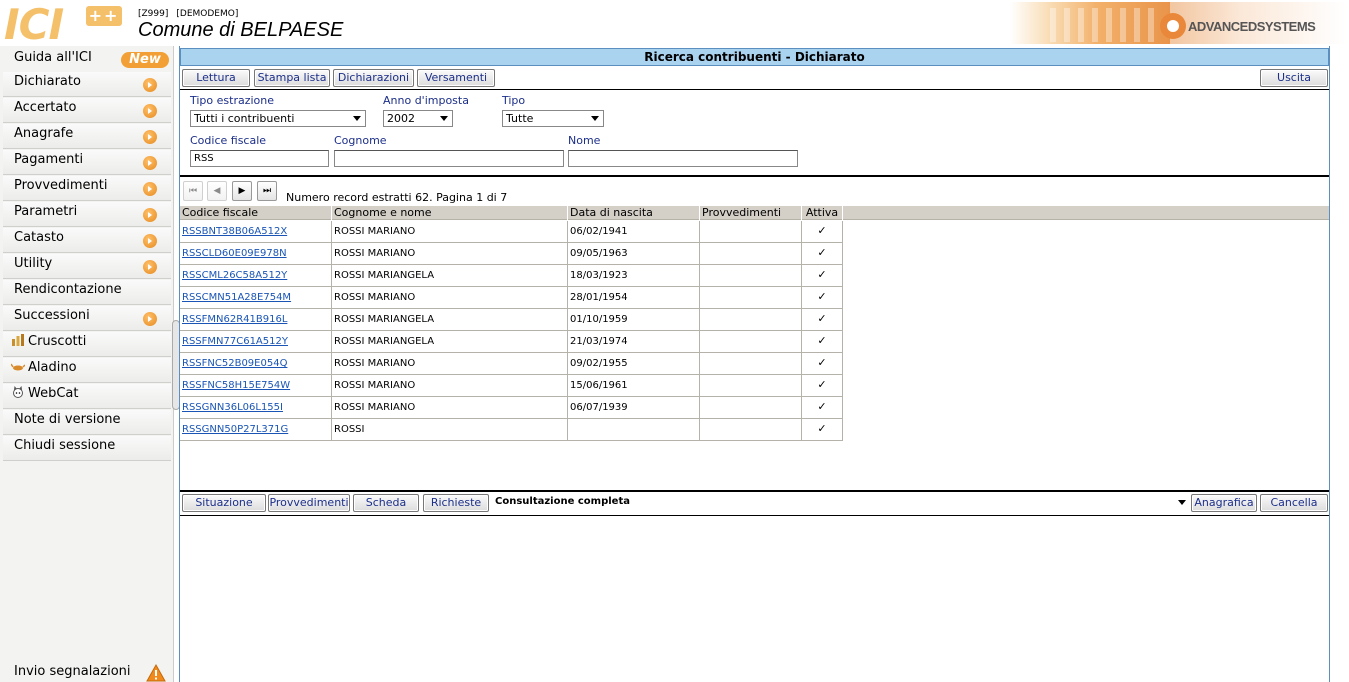 The height and width of the screenshot is (682, 1349). Describe the element at coordinates (145, 60) in the screenshot. I see `new-badge: New` at that location.